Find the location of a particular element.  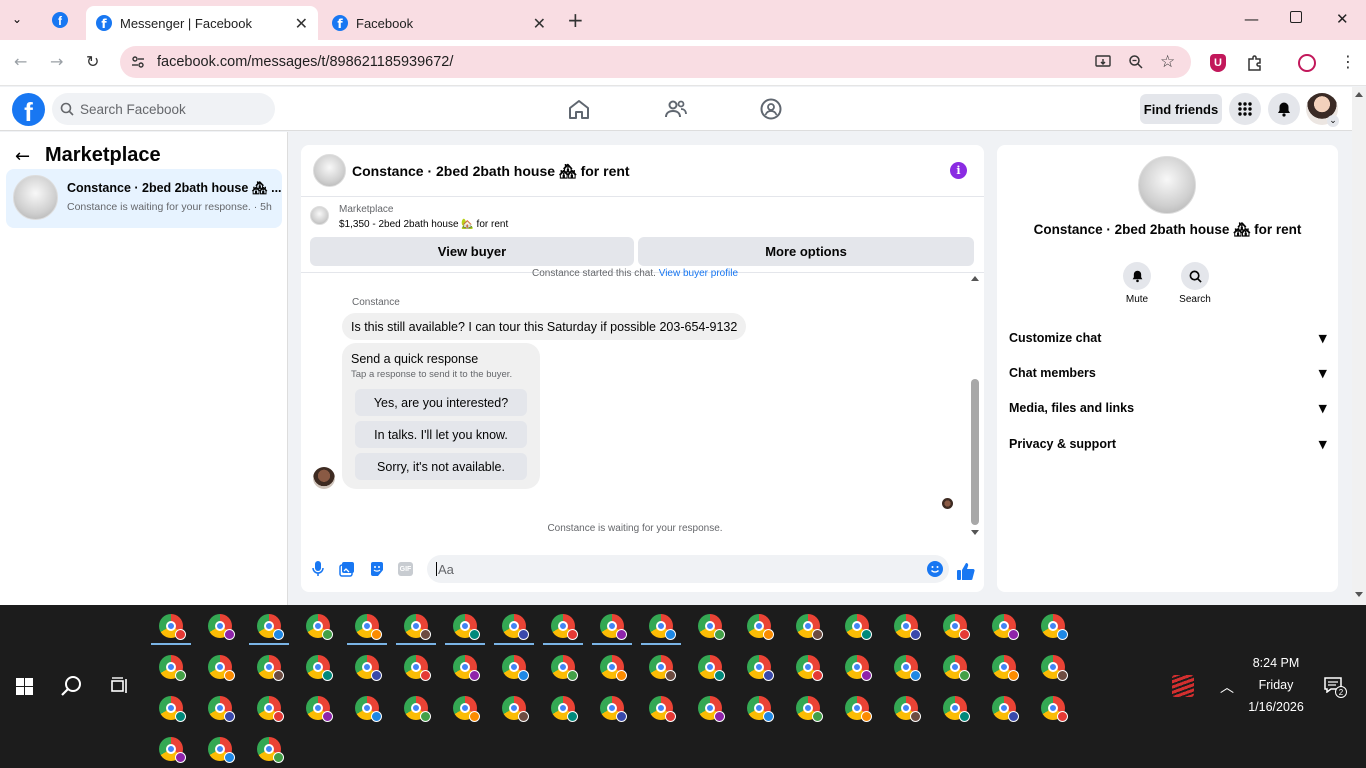

chat-members-section: Chat members ▼ is located at coordinates (1168, 373).